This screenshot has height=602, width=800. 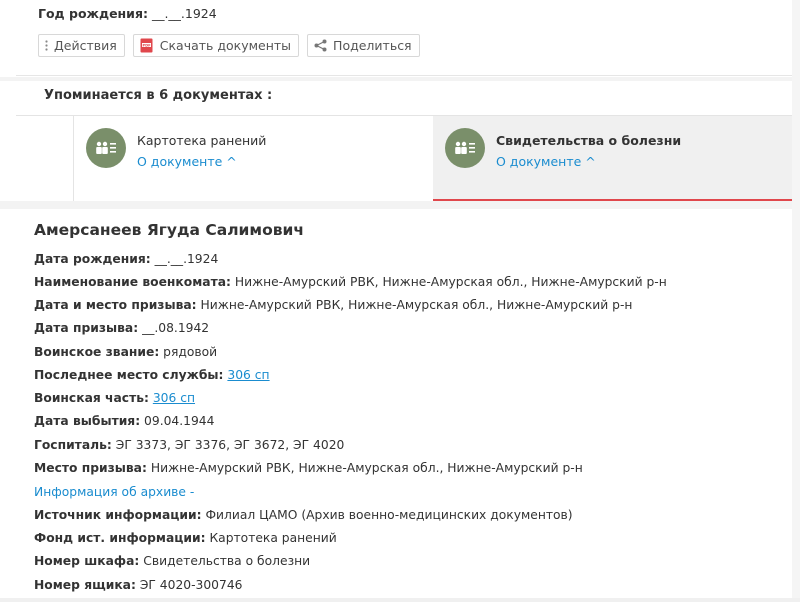 What do you see at coordinates (122, 328) in the screenshot?
I see `field-conscription-date: Дата призыва: __.08.1942` at bounding box center [122, 328].